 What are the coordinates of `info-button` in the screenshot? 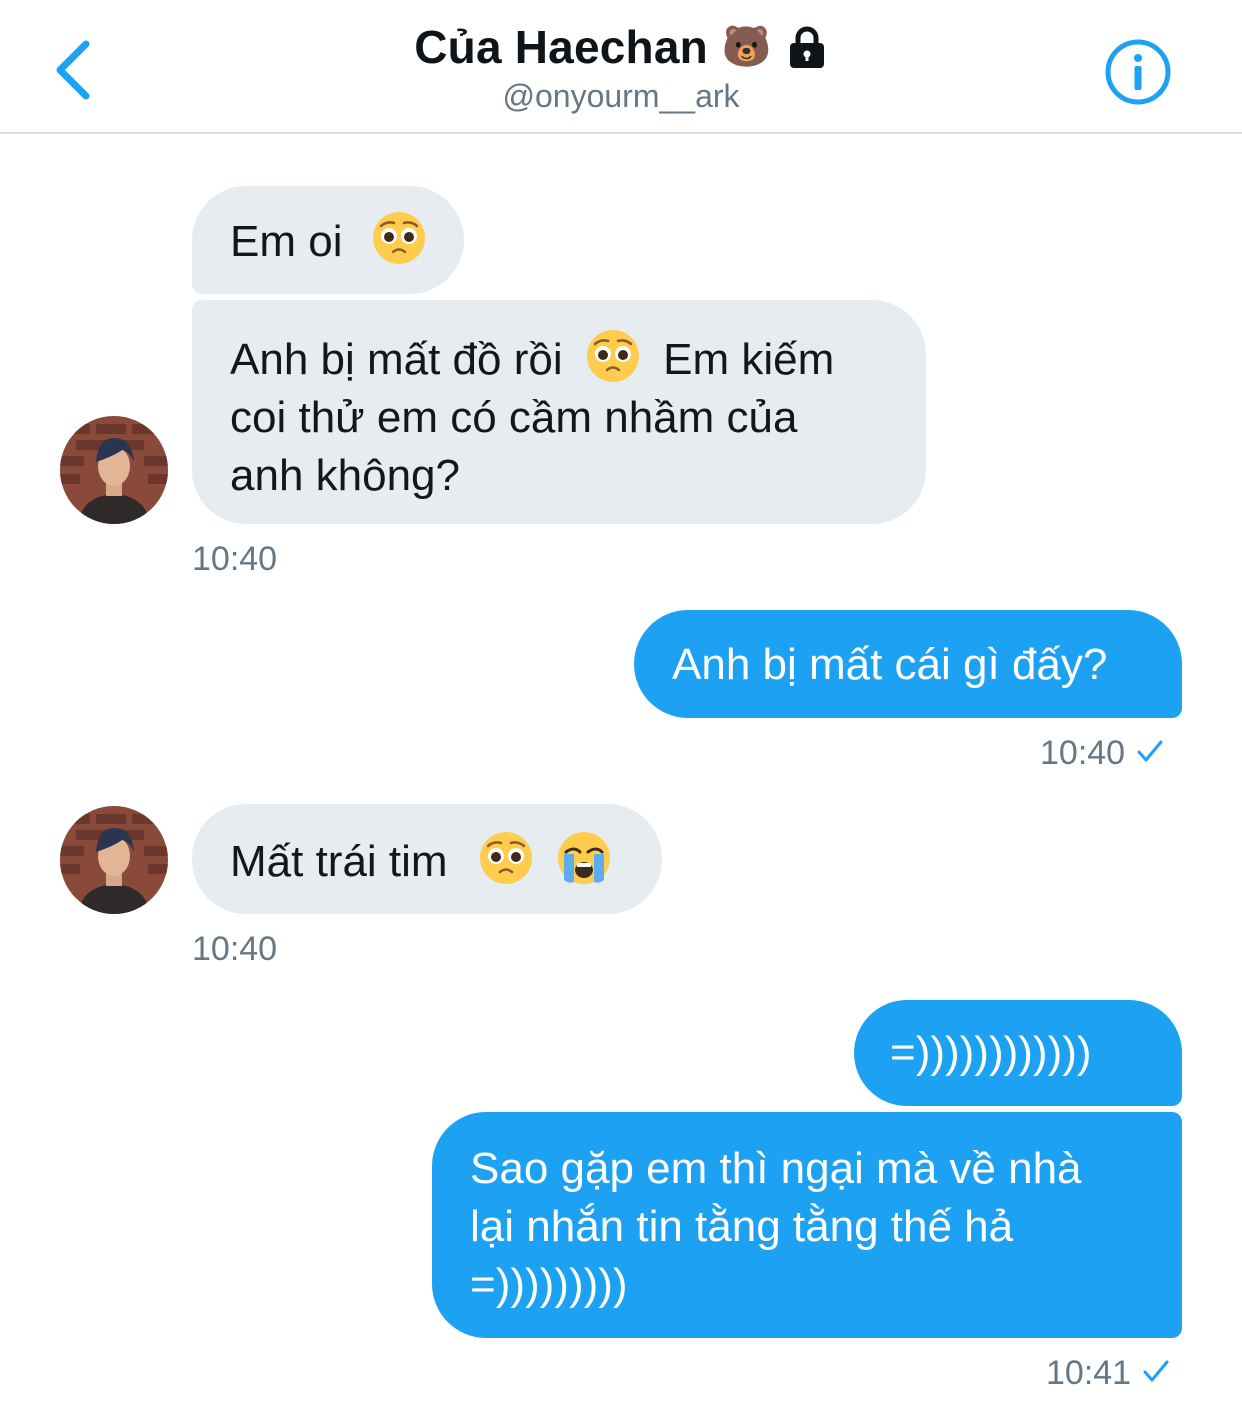 It's located at (1138, 72).